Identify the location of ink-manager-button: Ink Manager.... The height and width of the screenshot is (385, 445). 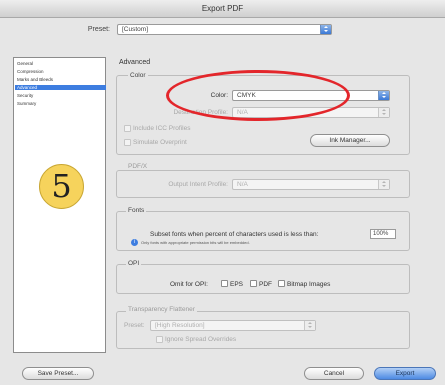
(350, 140).